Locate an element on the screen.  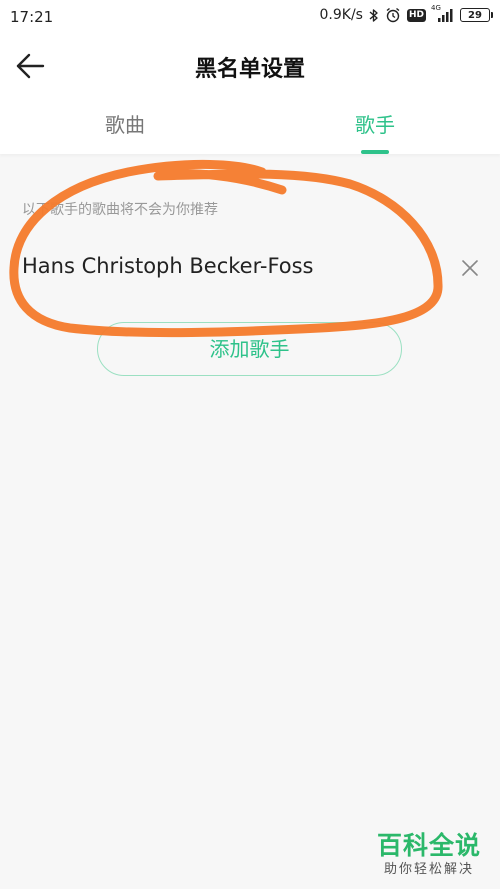
status-bar: 17:21 0.9K/s HD 4G 29 is located at coordinates (250, 17).